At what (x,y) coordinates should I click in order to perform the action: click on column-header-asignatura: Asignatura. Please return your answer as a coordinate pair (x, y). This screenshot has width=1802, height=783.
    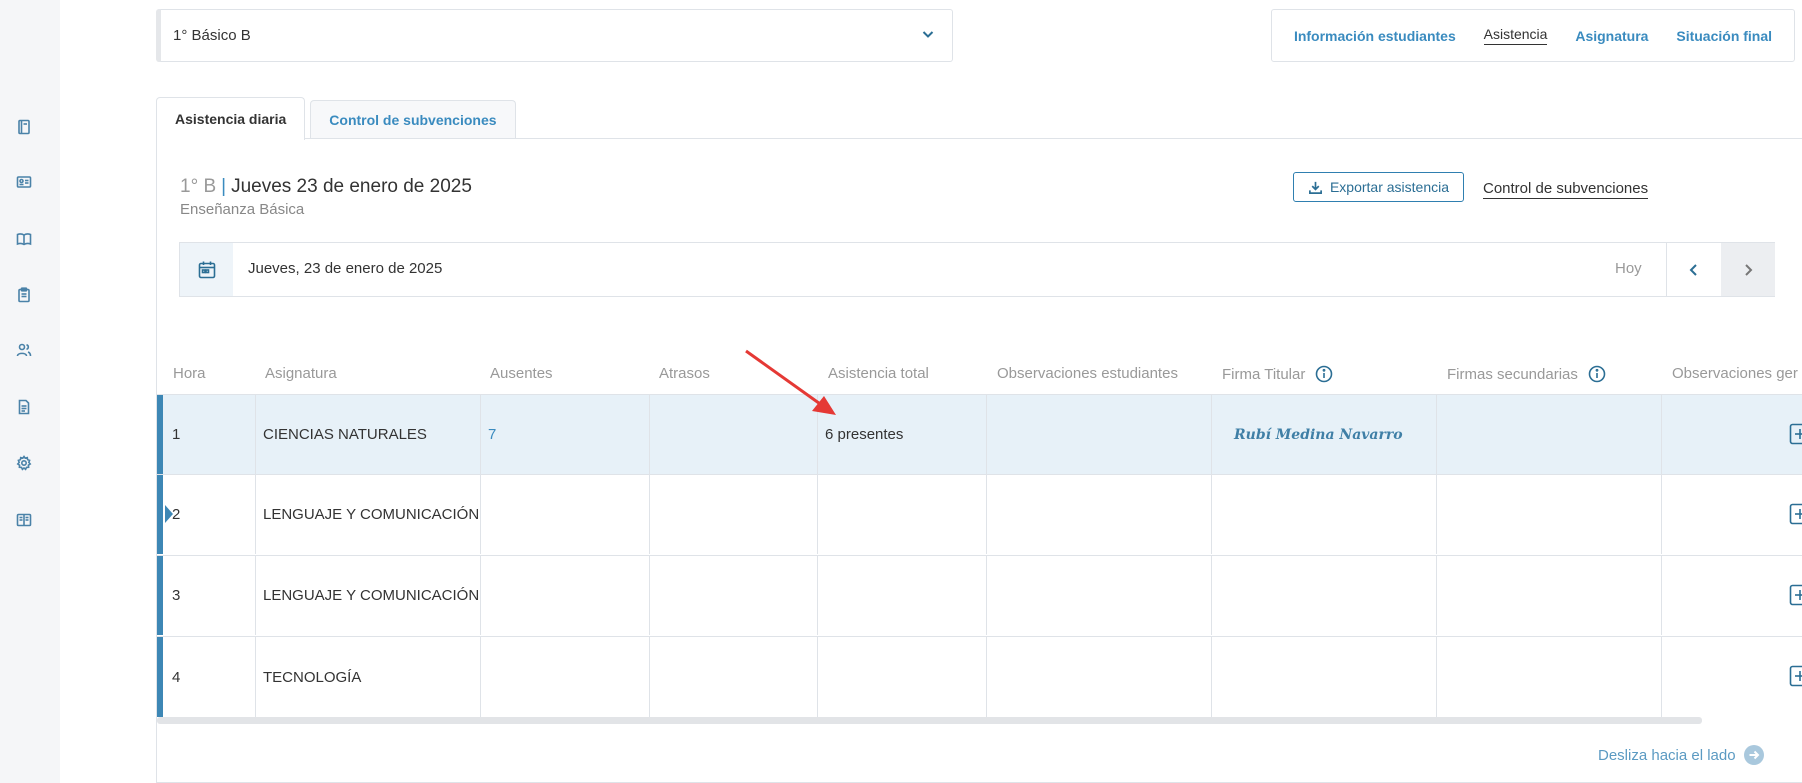
    Looking at the image, I should click on (301, 373).